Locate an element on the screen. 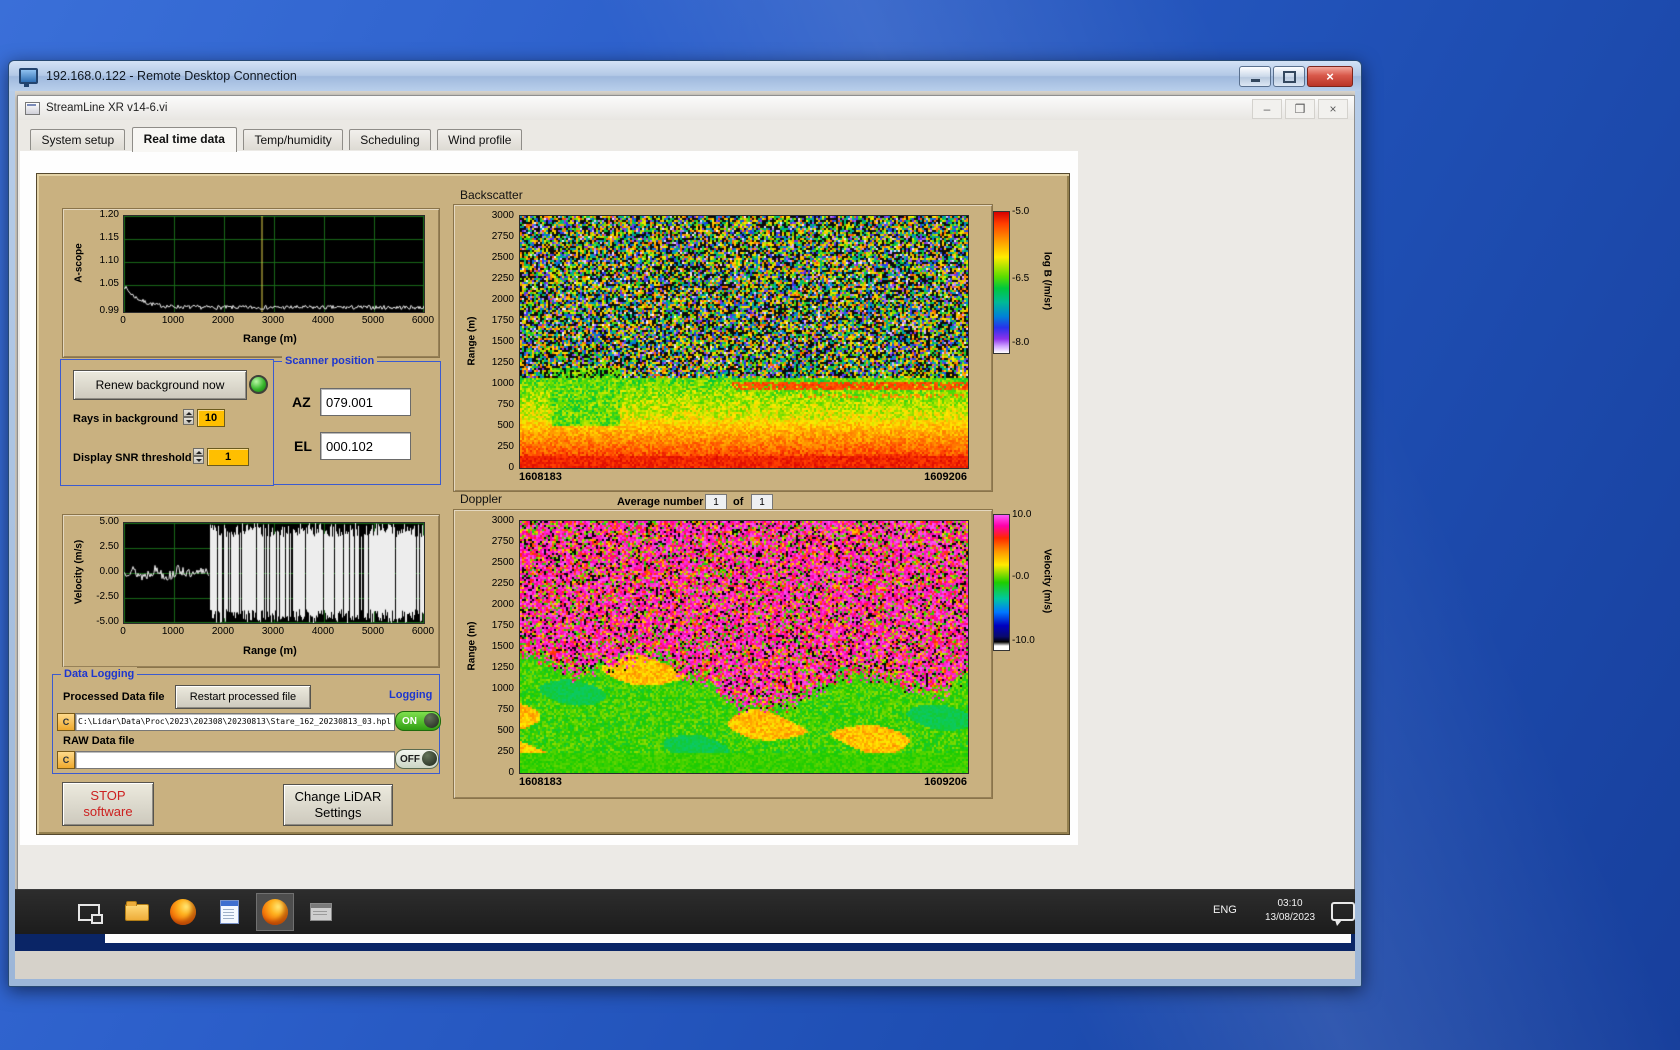 Image resolution: width=1680 pixels, height=1050 pixels. app-minimize-button: – is located at coordinates (1267, 109).